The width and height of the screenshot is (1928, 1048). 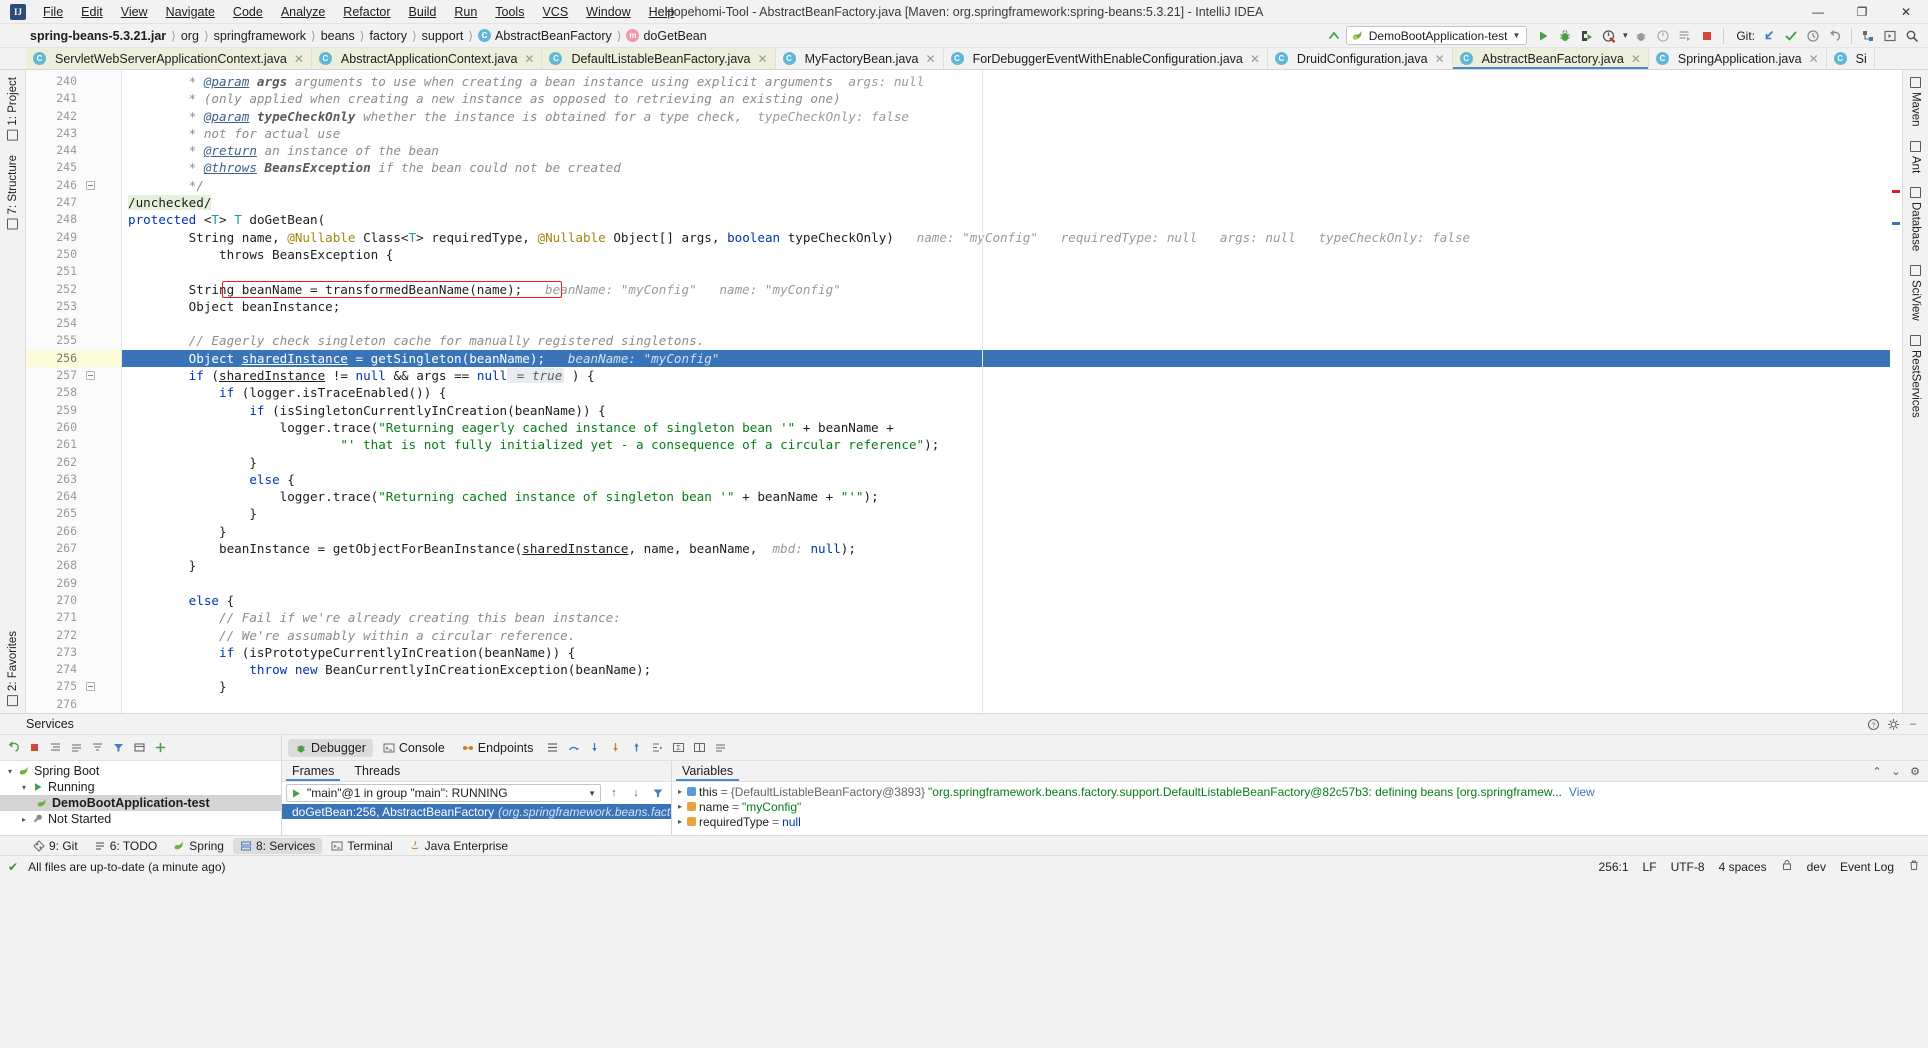 I want to click on git-revert-icon, so click(x=1835, y=36).